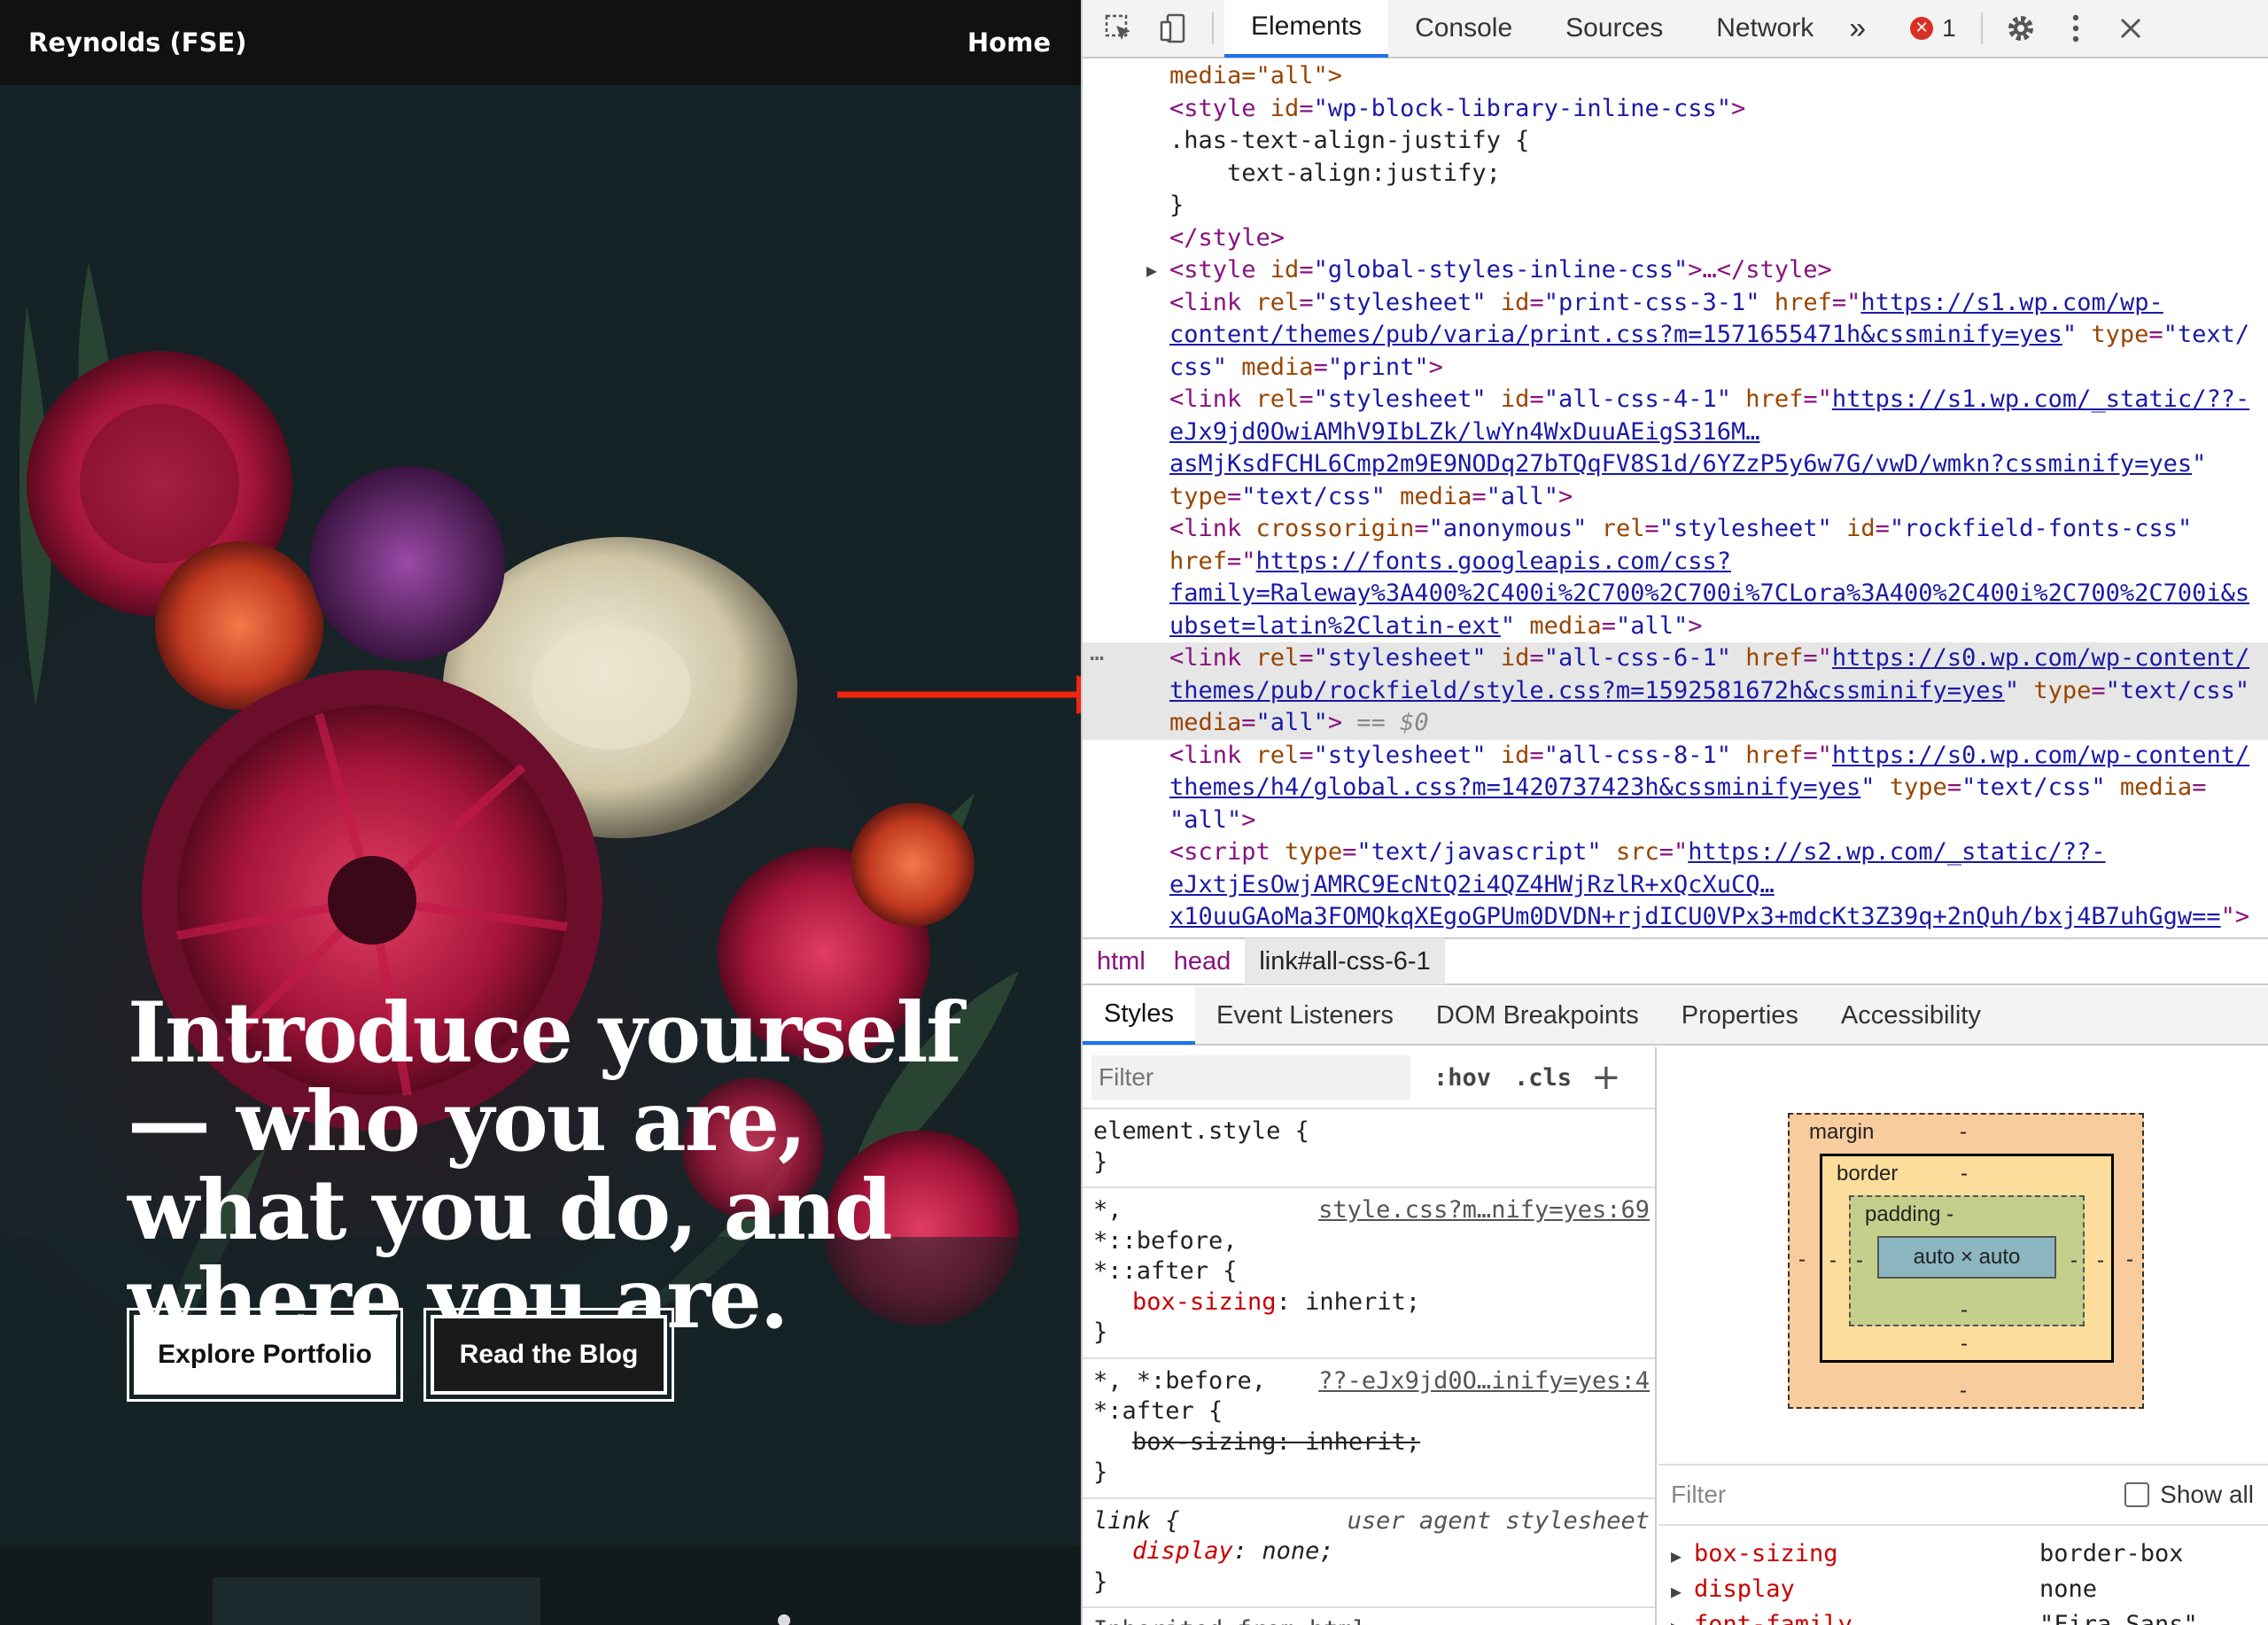 The image size is (2268, 1625). I want to click on dom-link: https://s2.wp.com/_static/??-, so click(1896, 852).